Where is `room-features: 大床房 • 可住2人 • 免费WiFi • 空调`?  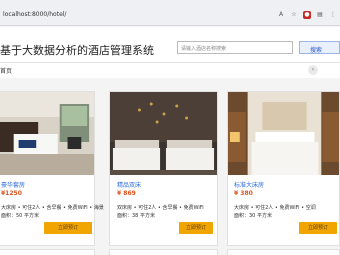
room-features: 大床房 • 可住2人 • 免费WiFi • 空调 is located at coordinates (275, 208).